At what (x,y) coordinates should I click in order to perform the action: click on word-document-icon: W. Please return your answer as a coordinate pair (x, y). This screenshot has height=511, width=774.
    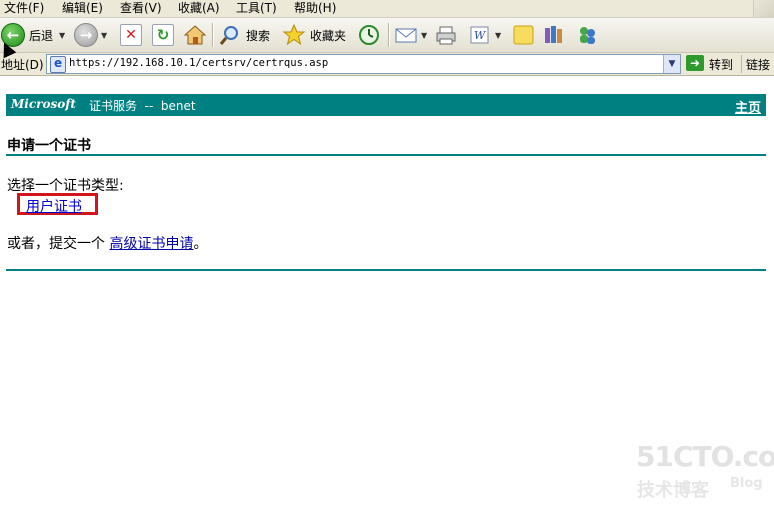
    Looking at the image, I should click on (479, 35).